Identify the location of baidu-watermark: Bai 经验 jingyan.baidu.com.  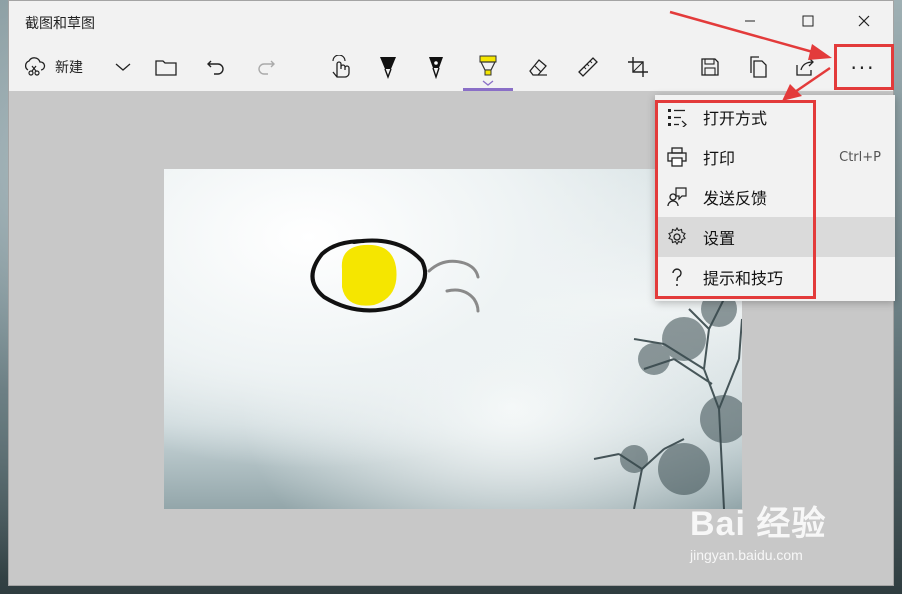
(758, 529).